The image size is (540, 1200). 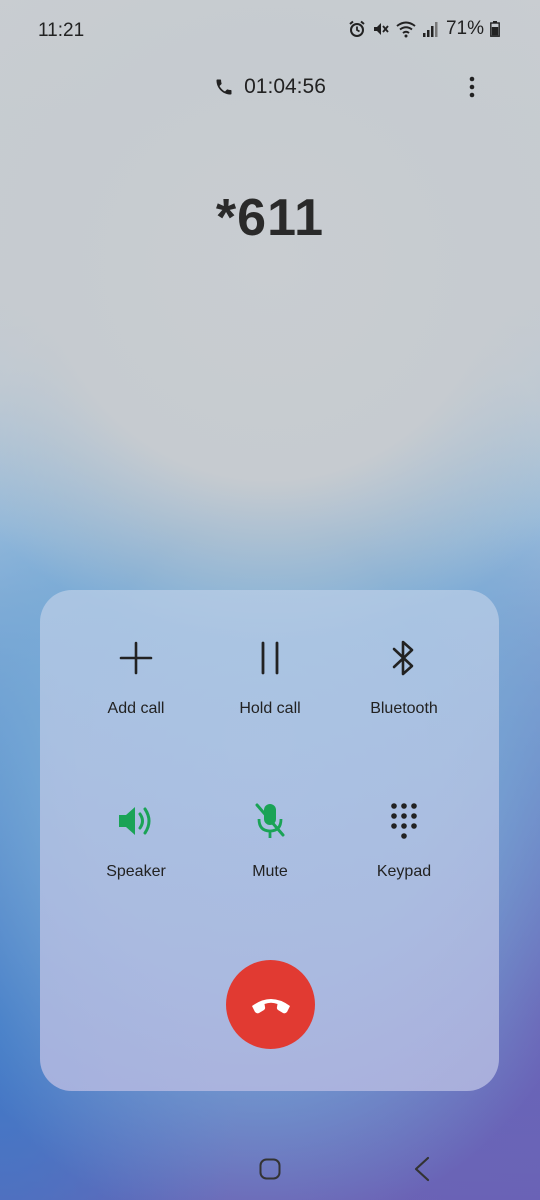 What do you see at coordinates (404, 658) in the screenshot?
I see `bluetooth-icon` at bounding box center [404, 658].